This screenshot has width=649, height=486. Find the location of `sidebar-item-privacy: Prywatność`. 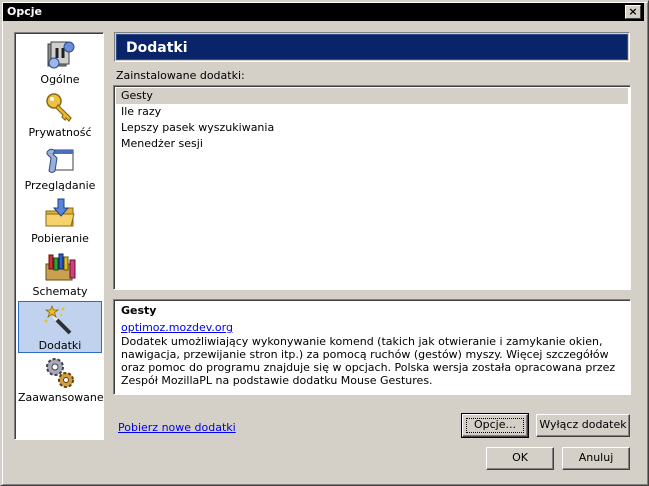

sidebar-item-privacy: Prywatność is located at coordinates (60, 115).